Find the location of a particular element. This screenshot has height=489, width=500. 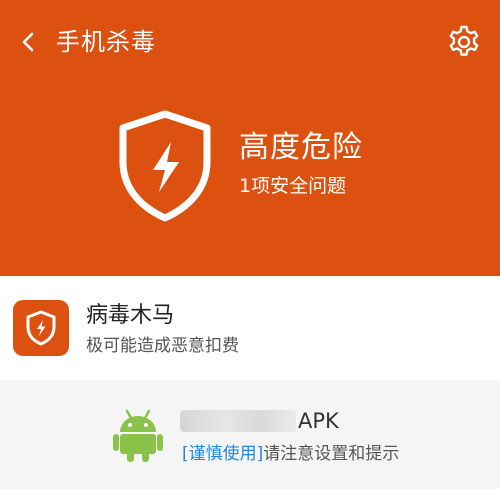

settings-button is located at coordinates (464, 42).